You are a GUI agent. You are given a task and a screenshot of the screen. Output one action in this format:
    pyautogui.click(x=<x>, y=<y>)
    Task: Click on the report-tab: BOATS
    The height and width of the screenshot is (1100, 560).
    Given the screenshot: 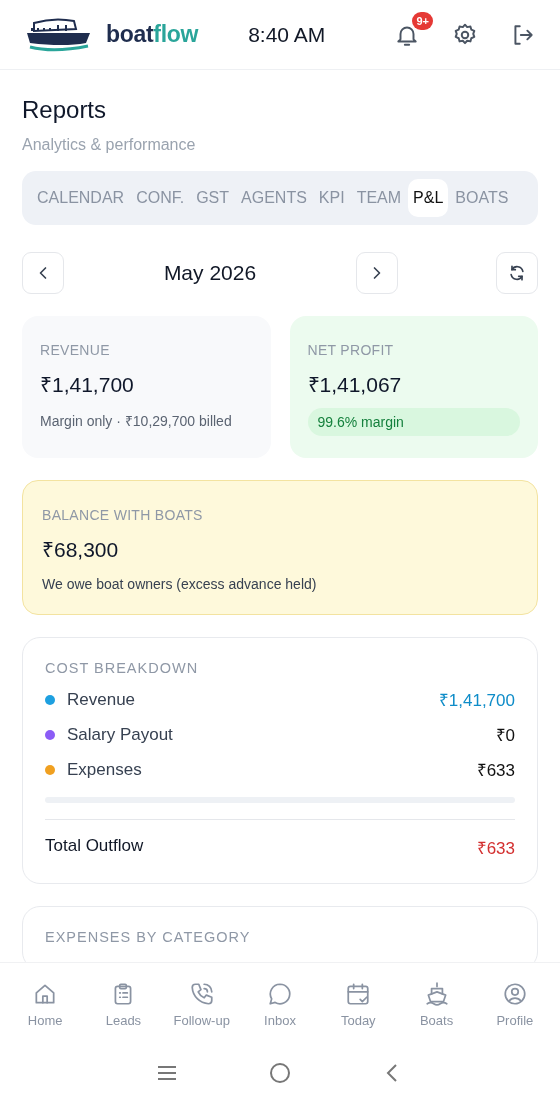 What is the action you would take?
    pyautogui.click(x=482, y=198)
    